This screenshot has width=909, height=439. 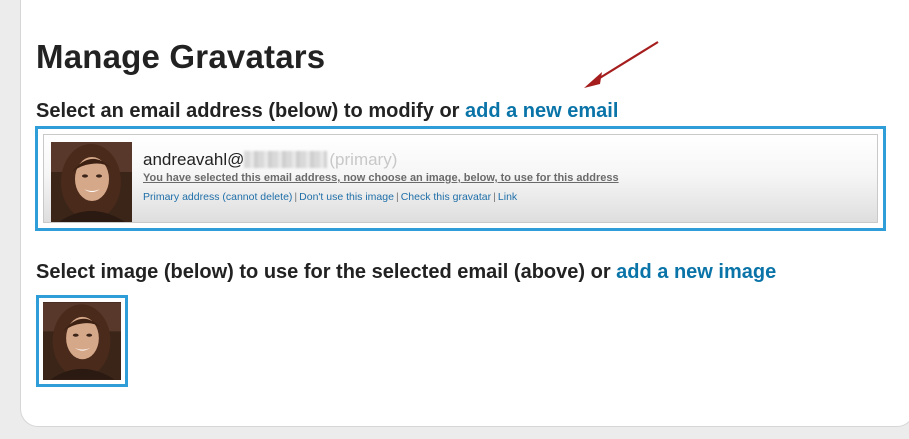 What do you see at coordinates (286, 159) in the screenshot?
I see `redacted-domain` at bounding box center [286, 159].